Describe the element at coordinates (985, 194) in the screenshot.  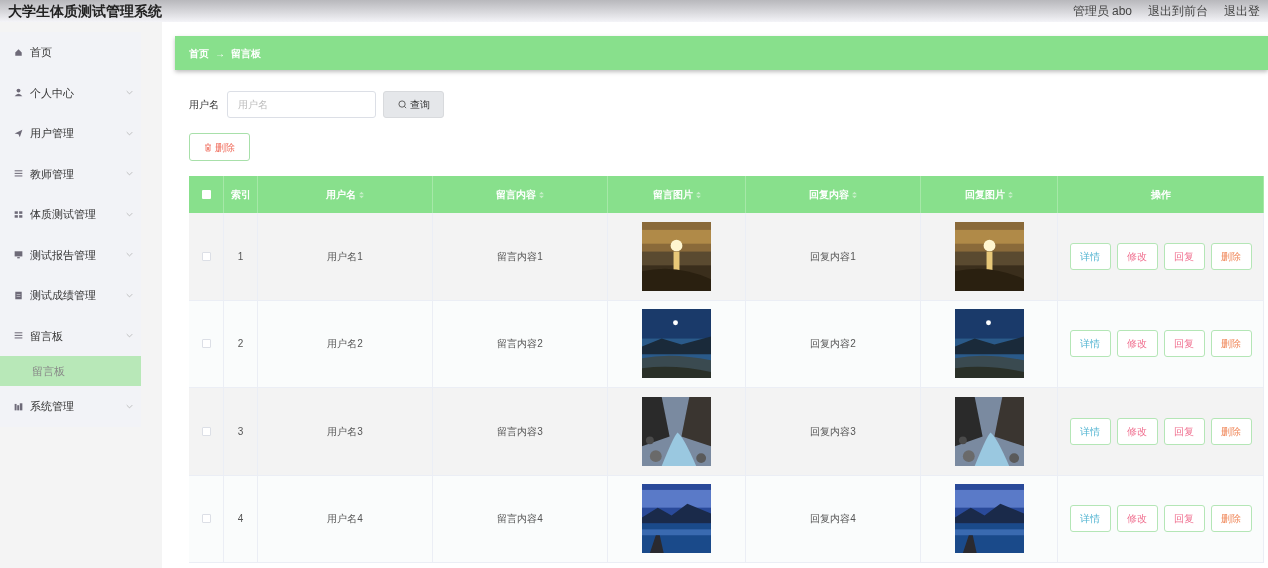
I see `column-header: 回复图片` at that location.